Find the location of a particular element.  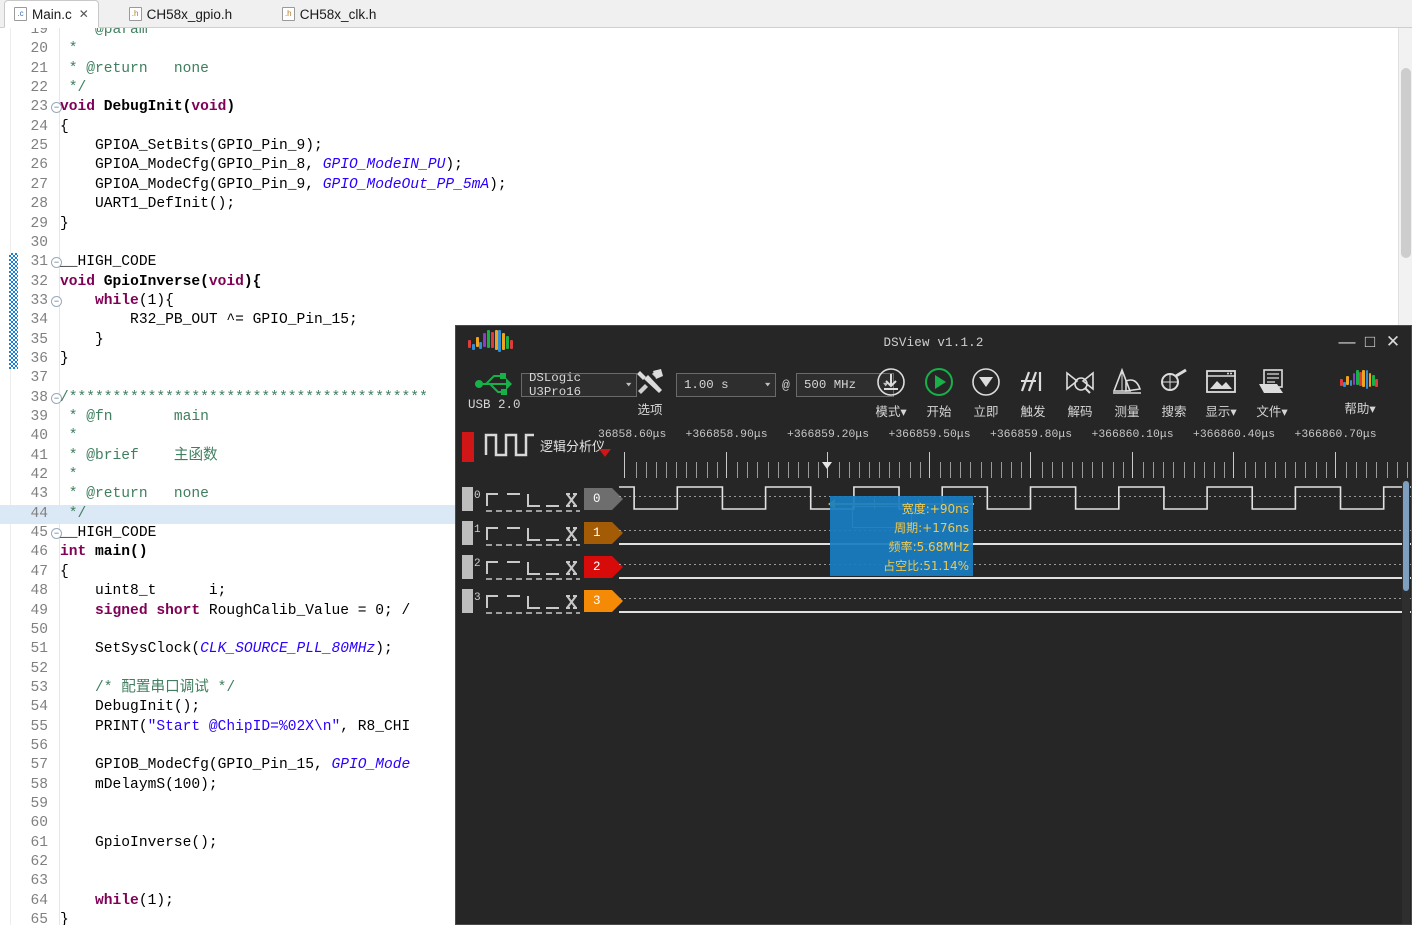

code-line: 30 is located at coordinates (706, 243).